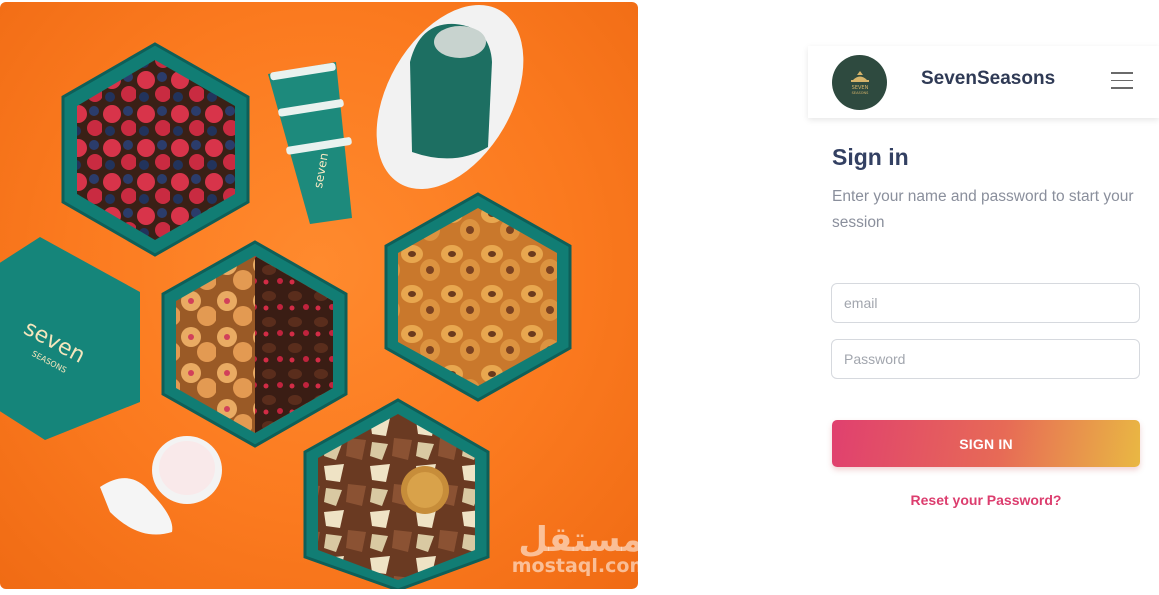 This screenshot has height=595, width=1159. Describe the element at coordinates (574, 566) in the screenshot. I see `watermark-latin: mostaql.com` at that location.